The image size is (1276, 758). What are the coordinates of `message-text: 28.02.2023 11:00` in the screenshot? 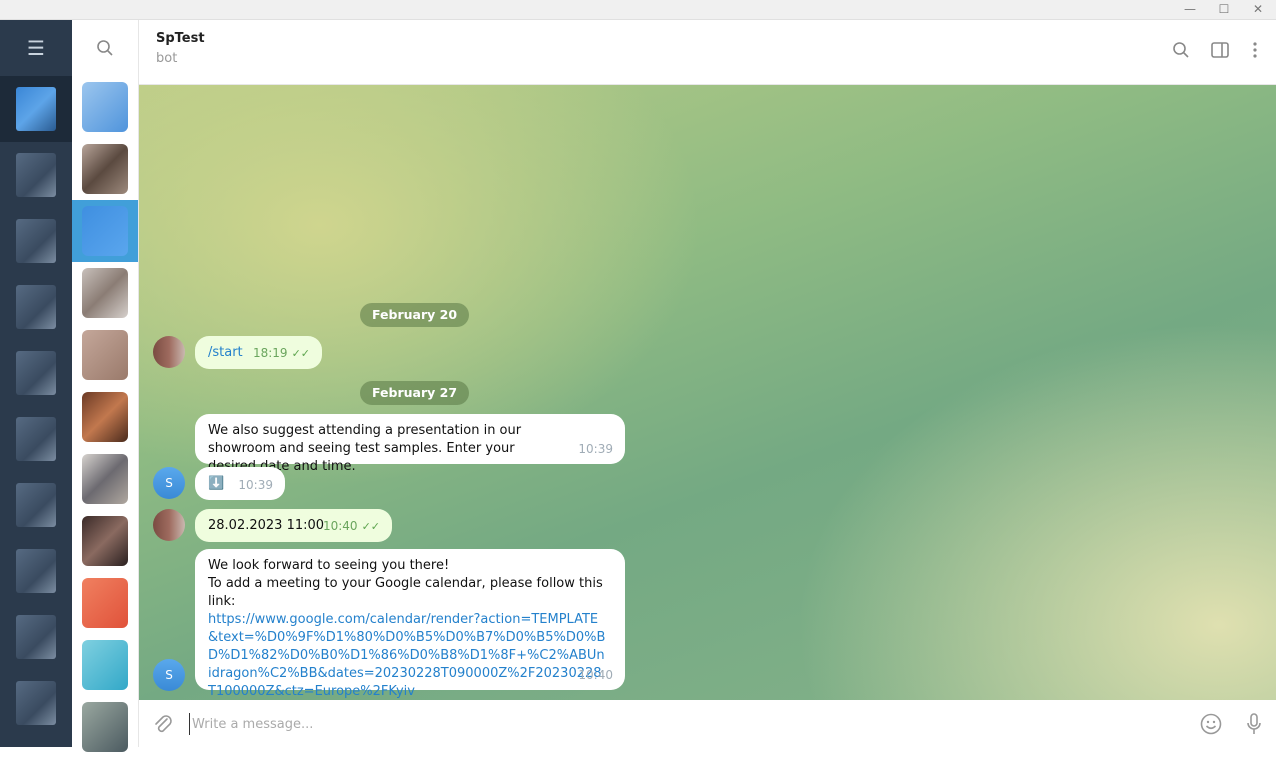 It's located at (266, 525).